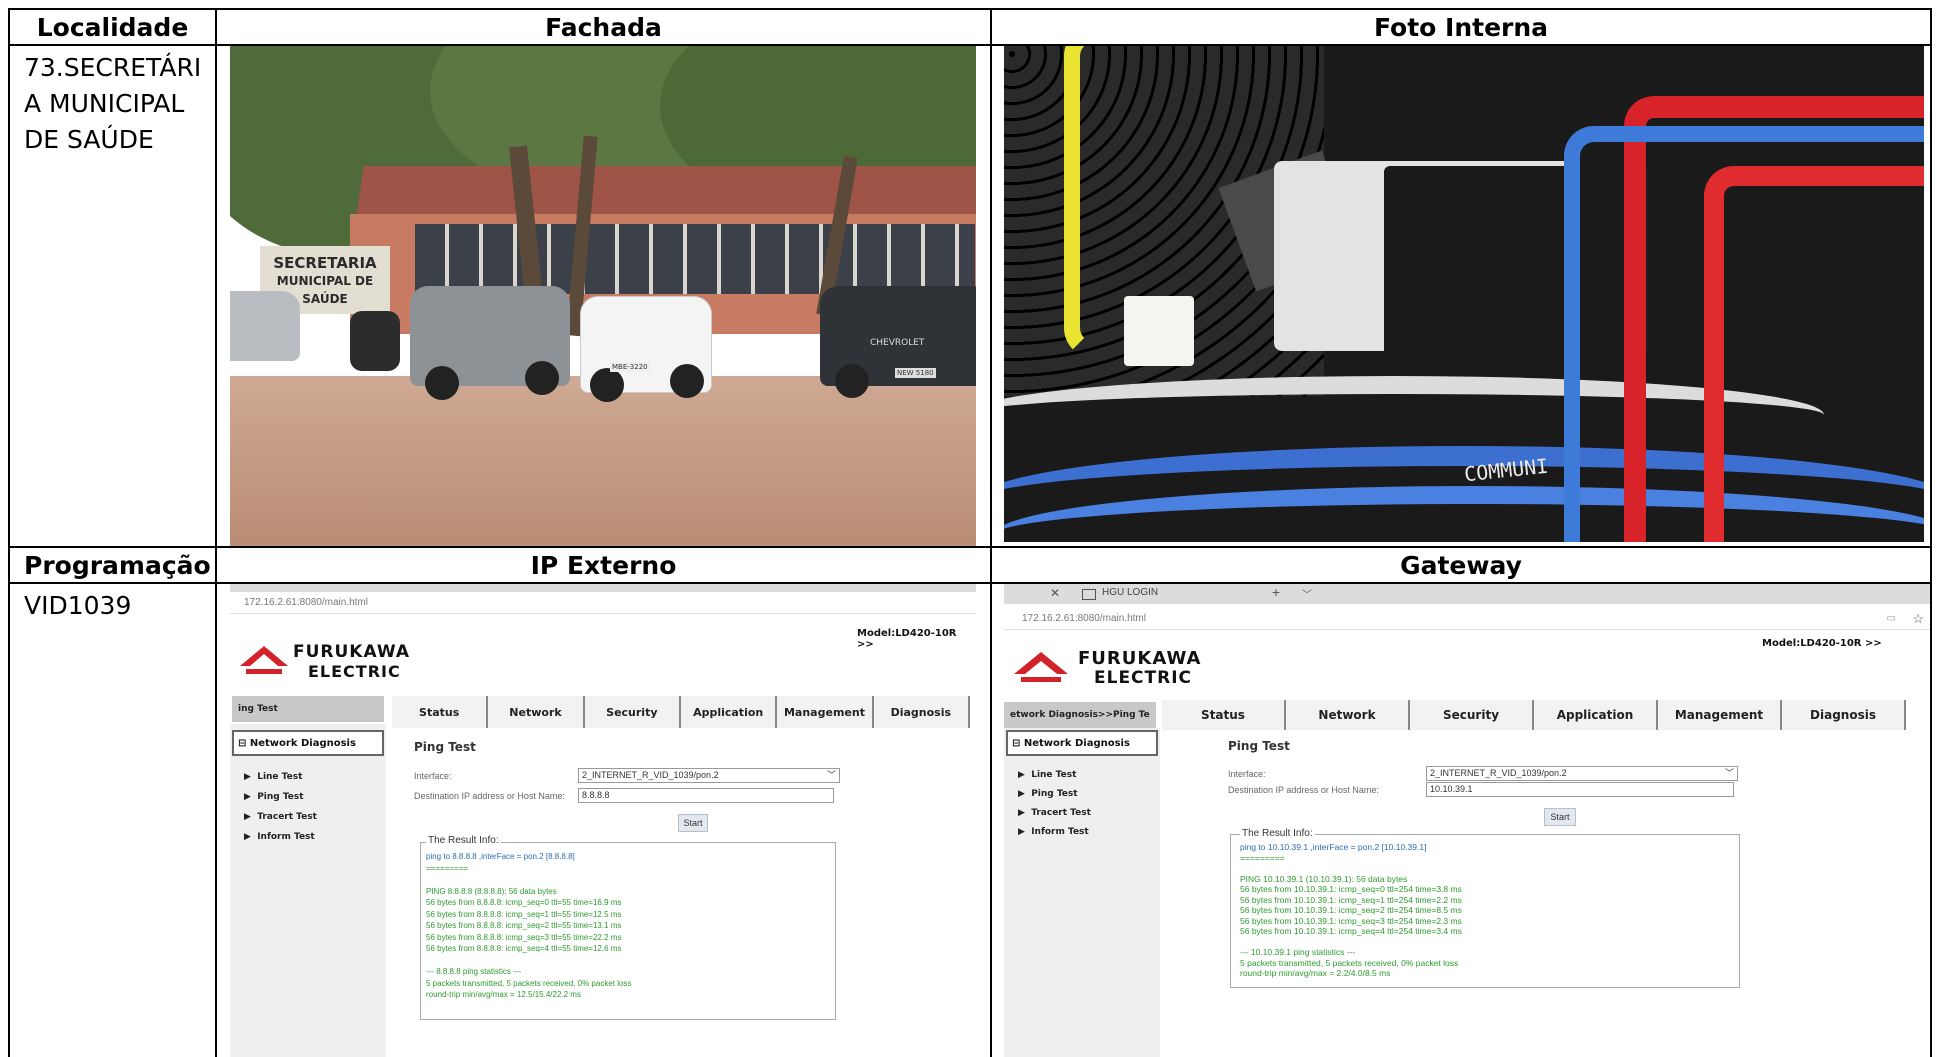 Image resolution: width=1939 pixels, height=1057 pixels. I want to click on destination-input: 10.10.39.1, so click(1580, 789).